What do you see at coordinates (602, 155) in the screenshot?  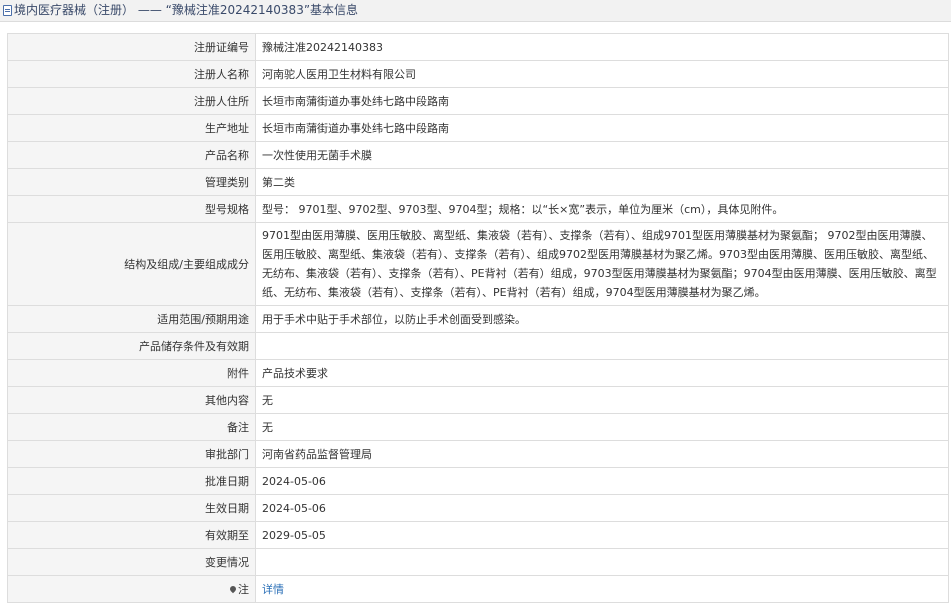 I see `row-value-product-name: 一次性使用无菌手术膜` at bounding box center [602, 155].